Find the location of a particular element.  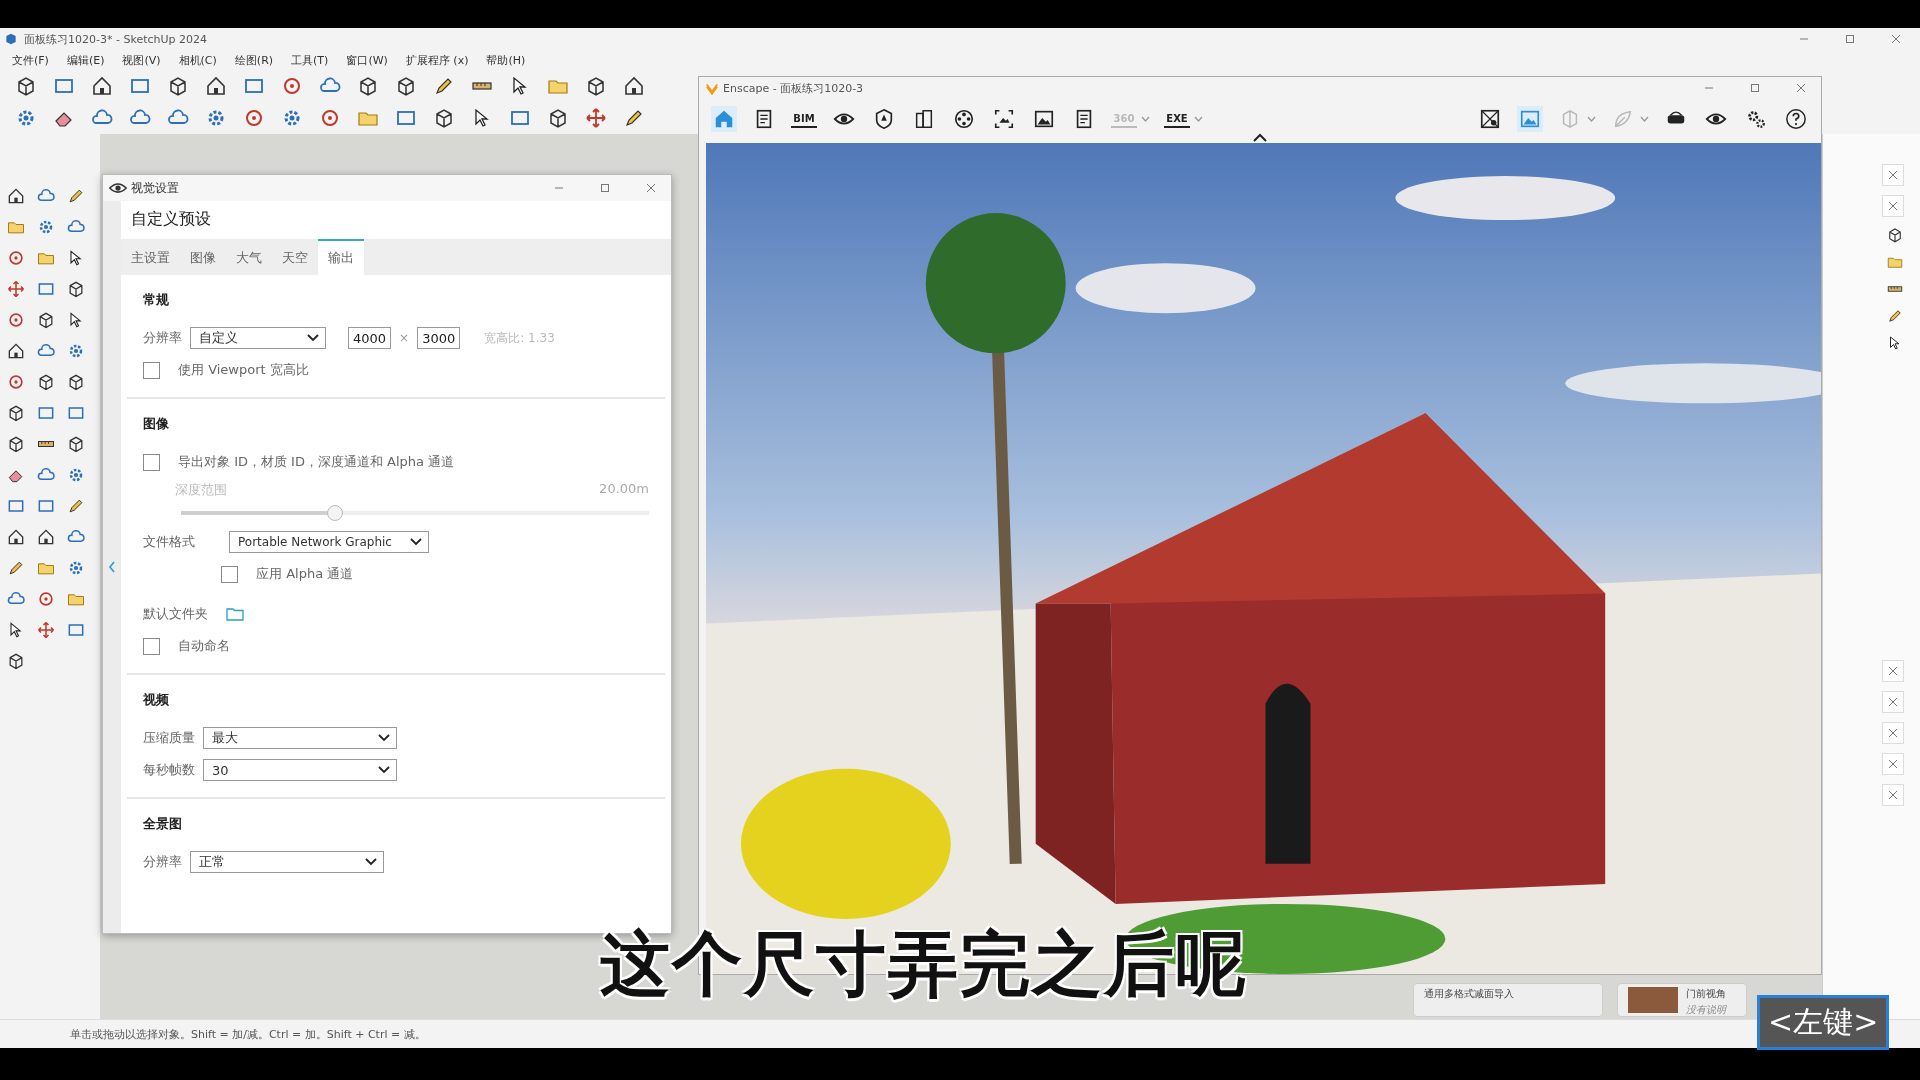

section-heading: 视频 is located at coordinates (156, 700).